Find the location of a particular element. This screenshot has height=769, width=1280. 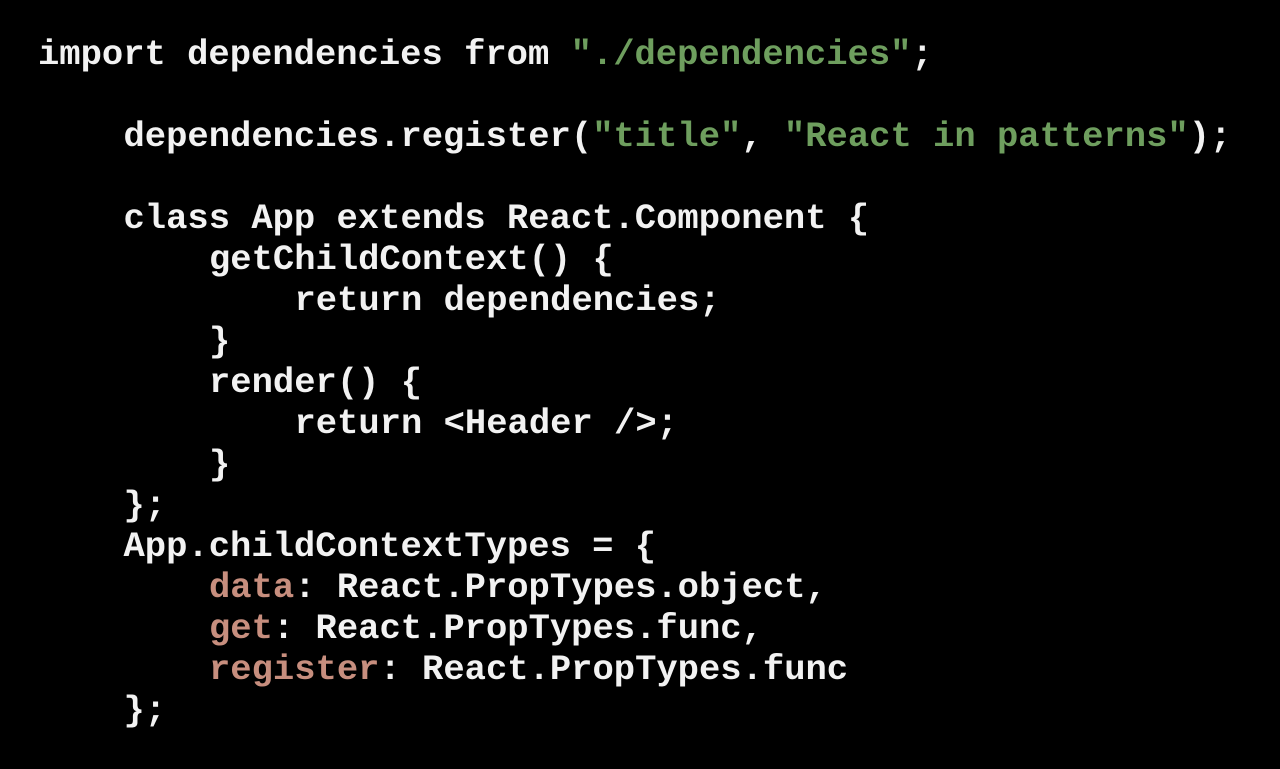

code-line: App.childContextTypes = { is located at coordinates (634, 546).